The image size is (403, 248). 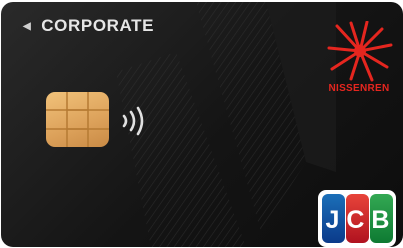 I want to click on card-type-label: ◀ CORPORATE, so click(x=88, y=26).